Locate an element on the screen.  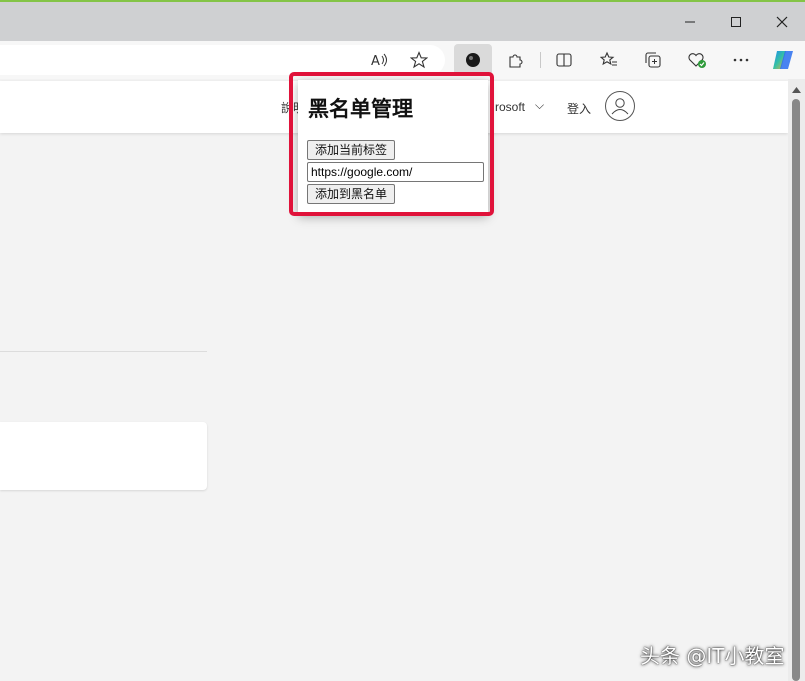
scroll-up-icon is located at coordinates (796, 90).